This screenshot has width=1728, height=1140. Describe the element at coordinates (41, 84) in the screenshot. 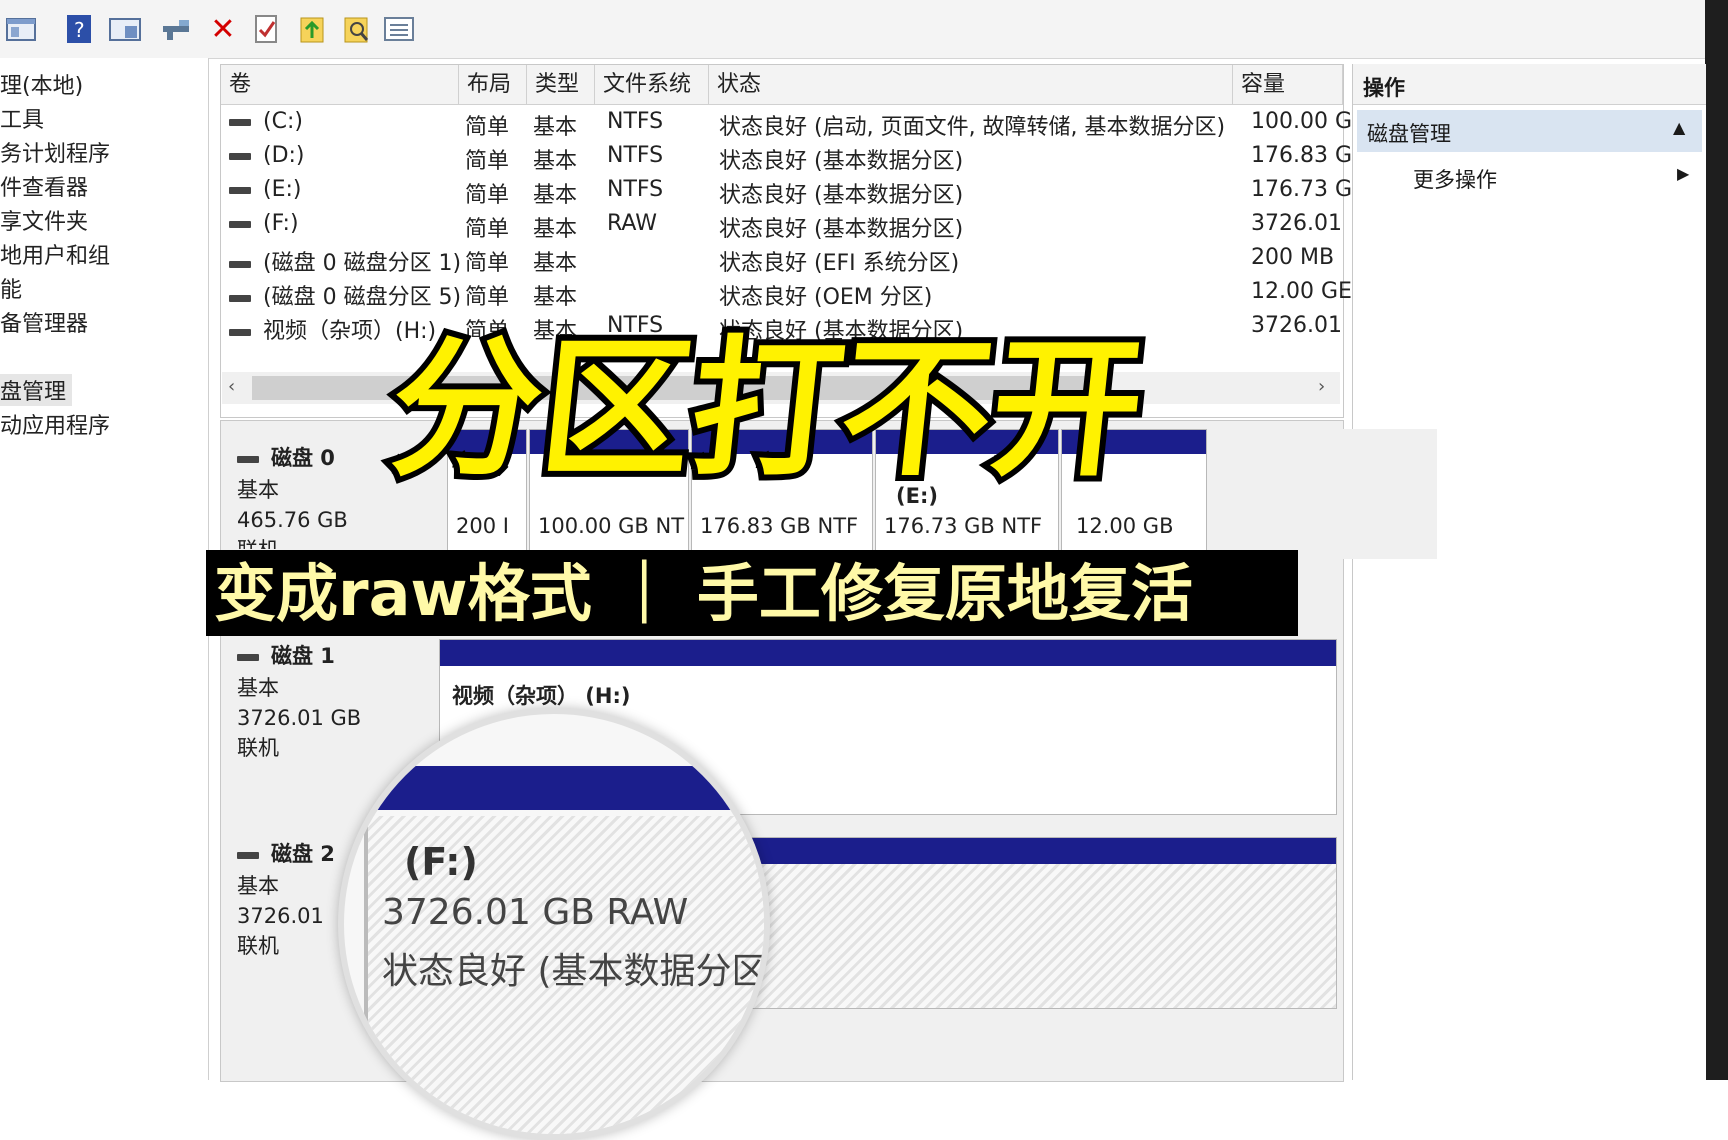

I see `tree-item-computer-management: 理(本地)` at that location.